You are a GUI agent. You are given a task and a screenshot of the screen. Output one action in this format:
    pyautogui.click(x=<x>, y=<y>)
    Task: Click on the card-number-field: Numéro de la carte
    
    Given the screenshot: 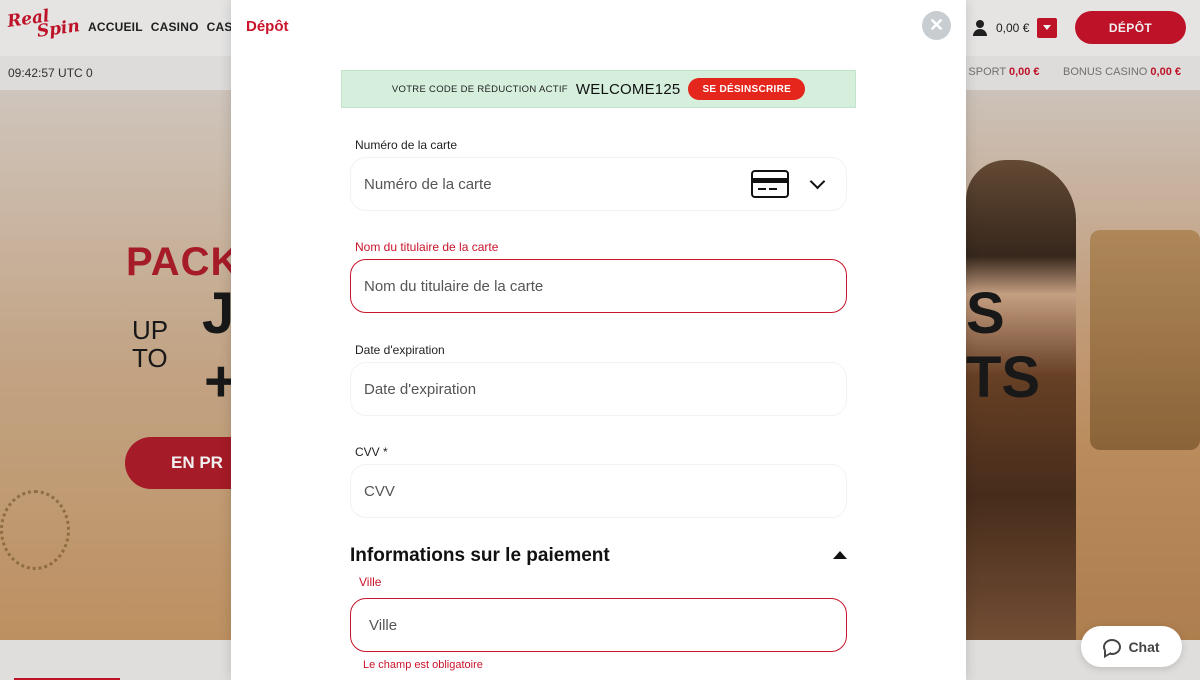 What is the action you would take?
    pyautogui.click(x=598, y=184)
    